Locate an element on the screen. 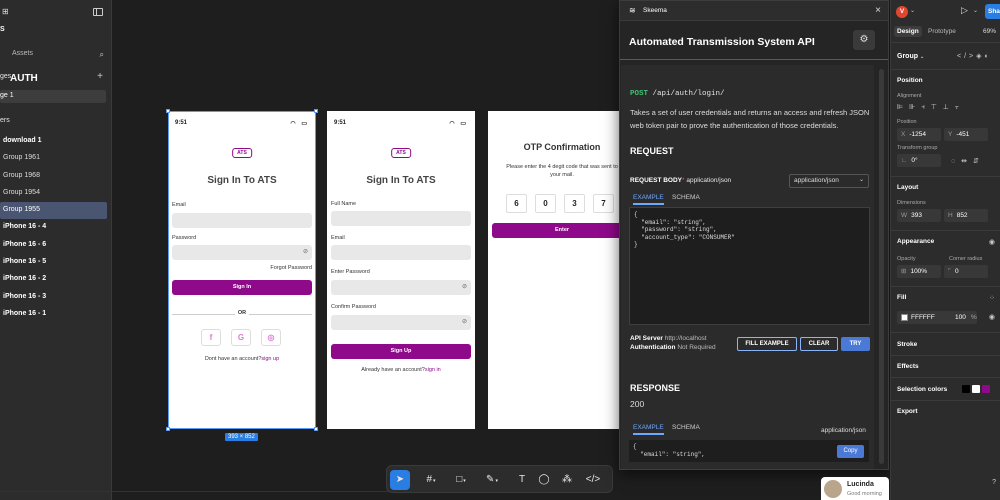  height-field: H 852 is located at coordinates (966, 215).